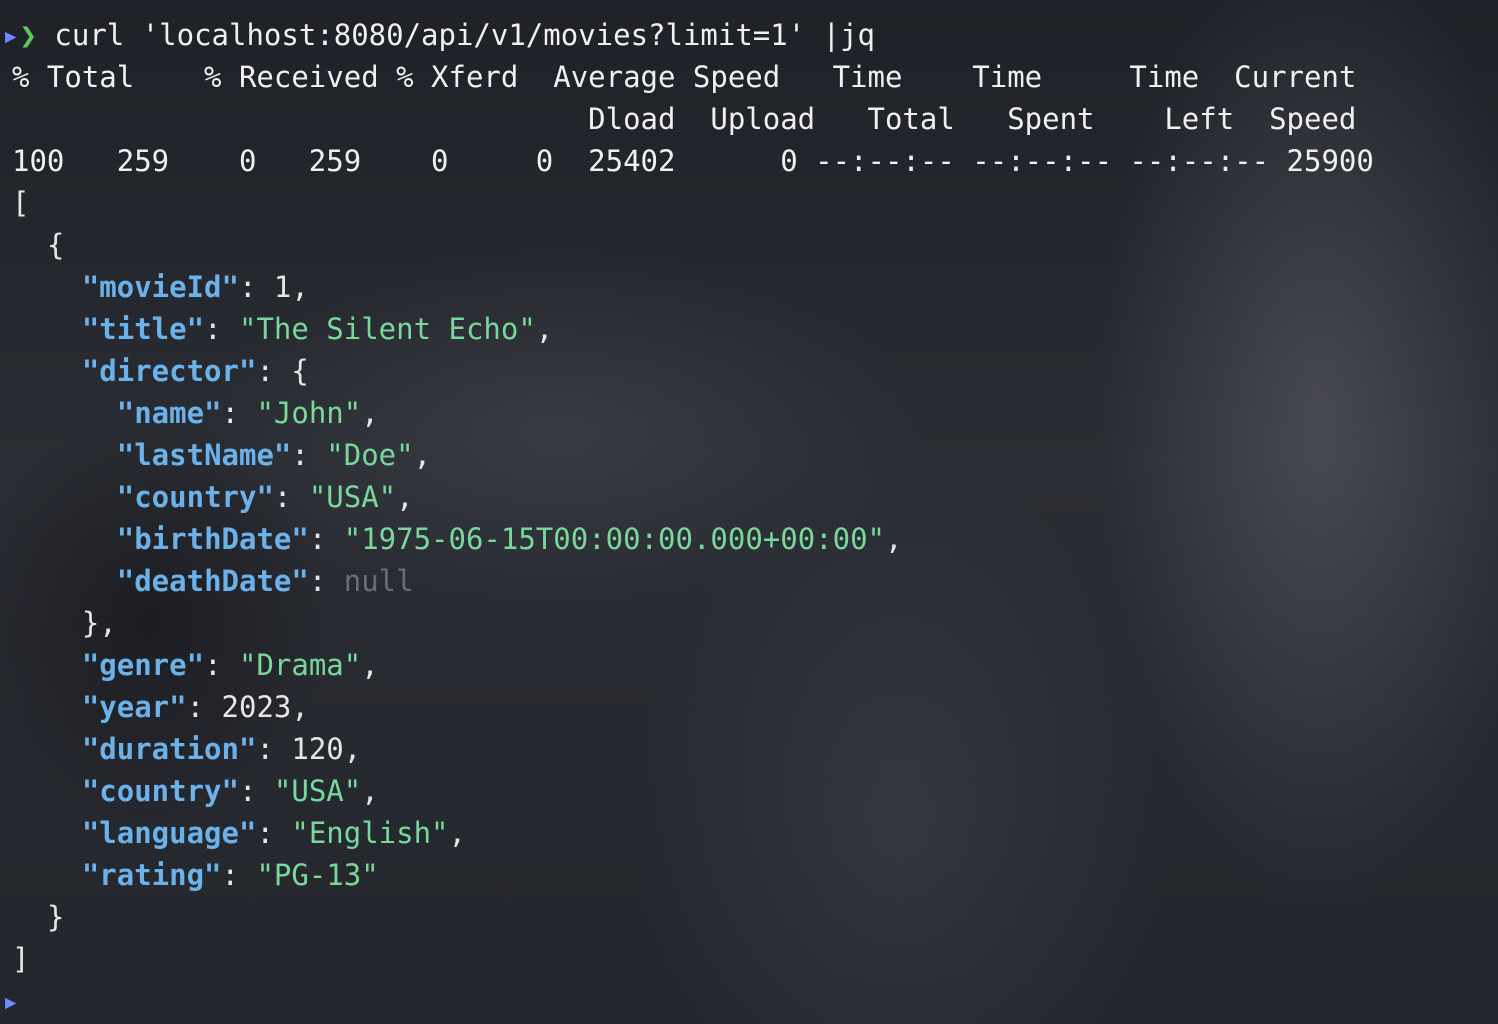  What do you see at coordinates (99, 623) in the screenshot?
I see `json-close-director-brace: },` at bounding box center [99, 623].